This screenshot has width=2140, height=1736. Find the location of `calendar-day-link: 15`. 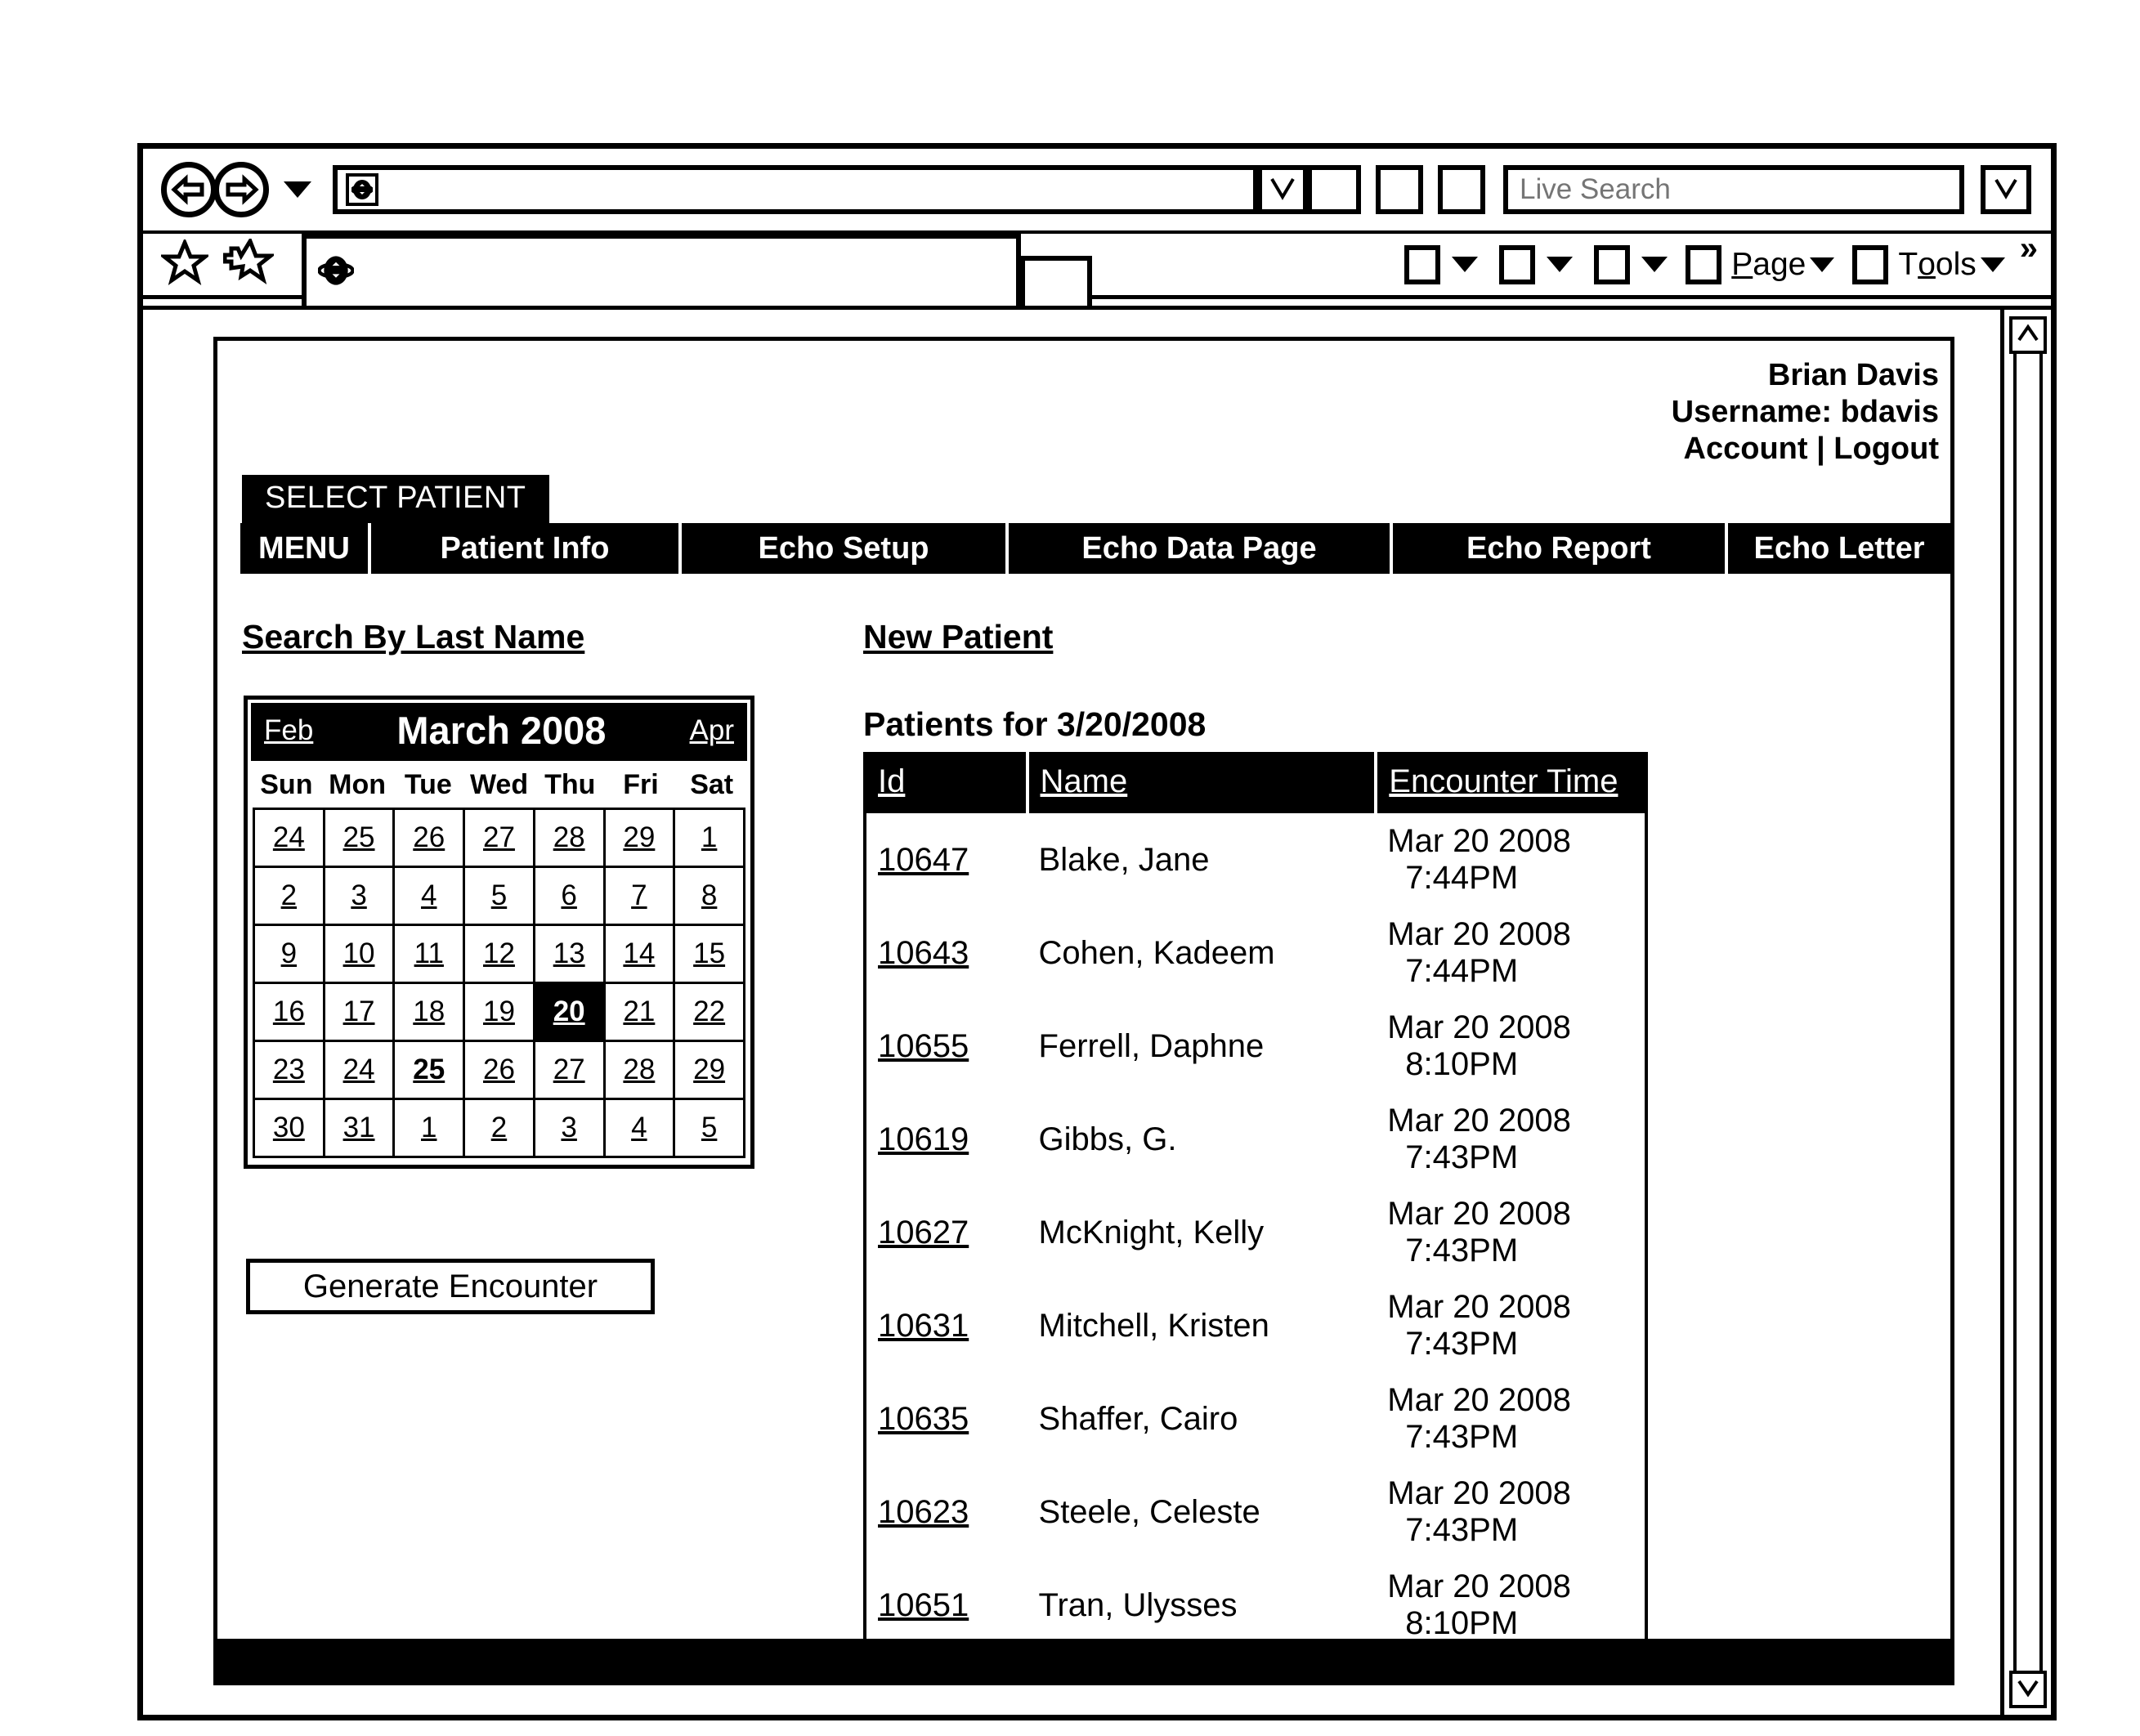

calendar-day-link: 15 is located at coordinates (709, 954).